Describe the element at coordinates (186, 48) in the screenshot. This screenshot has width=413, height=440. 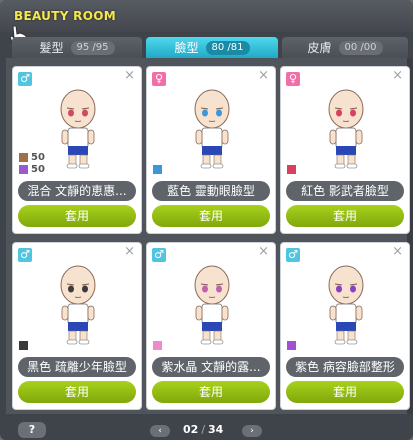
I see `tab-face-label: 臉型` at that location.